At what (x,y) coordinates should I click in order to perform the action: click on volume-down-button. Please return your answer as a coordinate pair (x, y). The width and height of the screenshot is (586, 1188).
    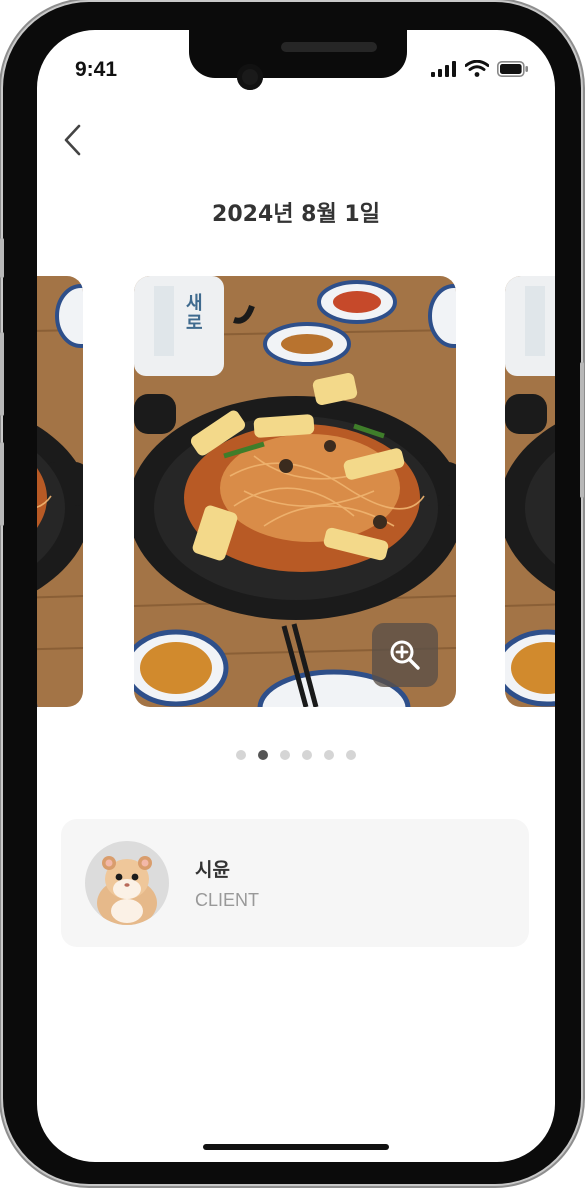
    Looking at the image, I should click on (2, 484).